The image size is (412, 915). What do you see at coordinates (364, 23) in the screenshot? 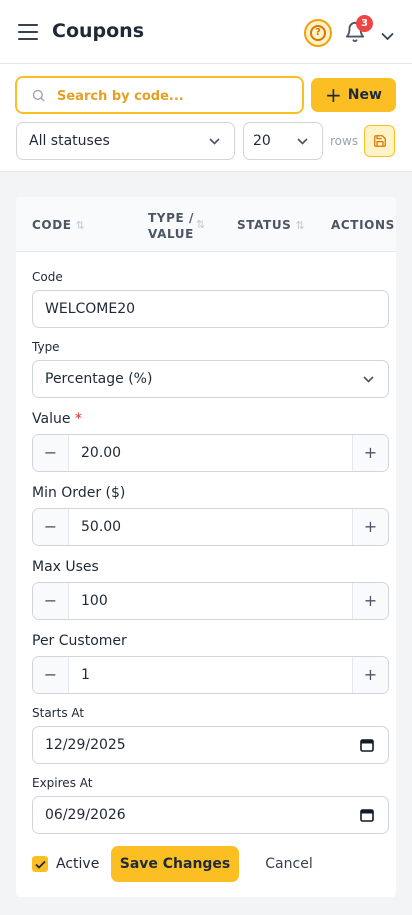
I see `notification-badge: 3` at bounding box center [364, 23].